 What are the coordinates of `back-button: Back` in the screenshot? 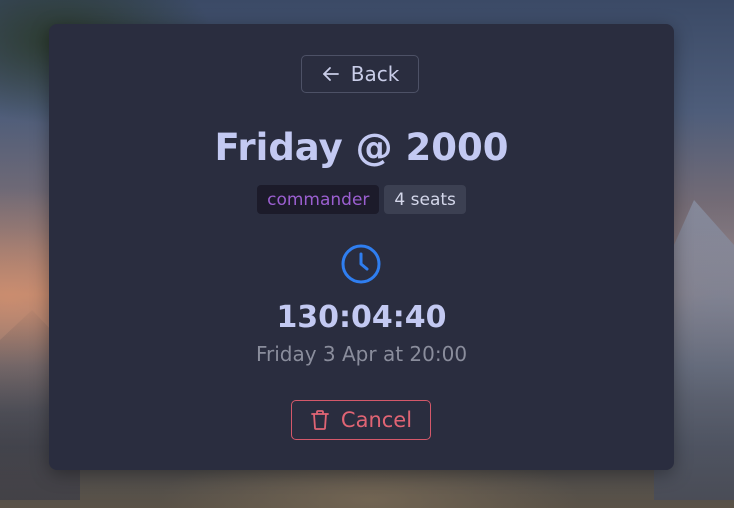 It's located at (360, 74).